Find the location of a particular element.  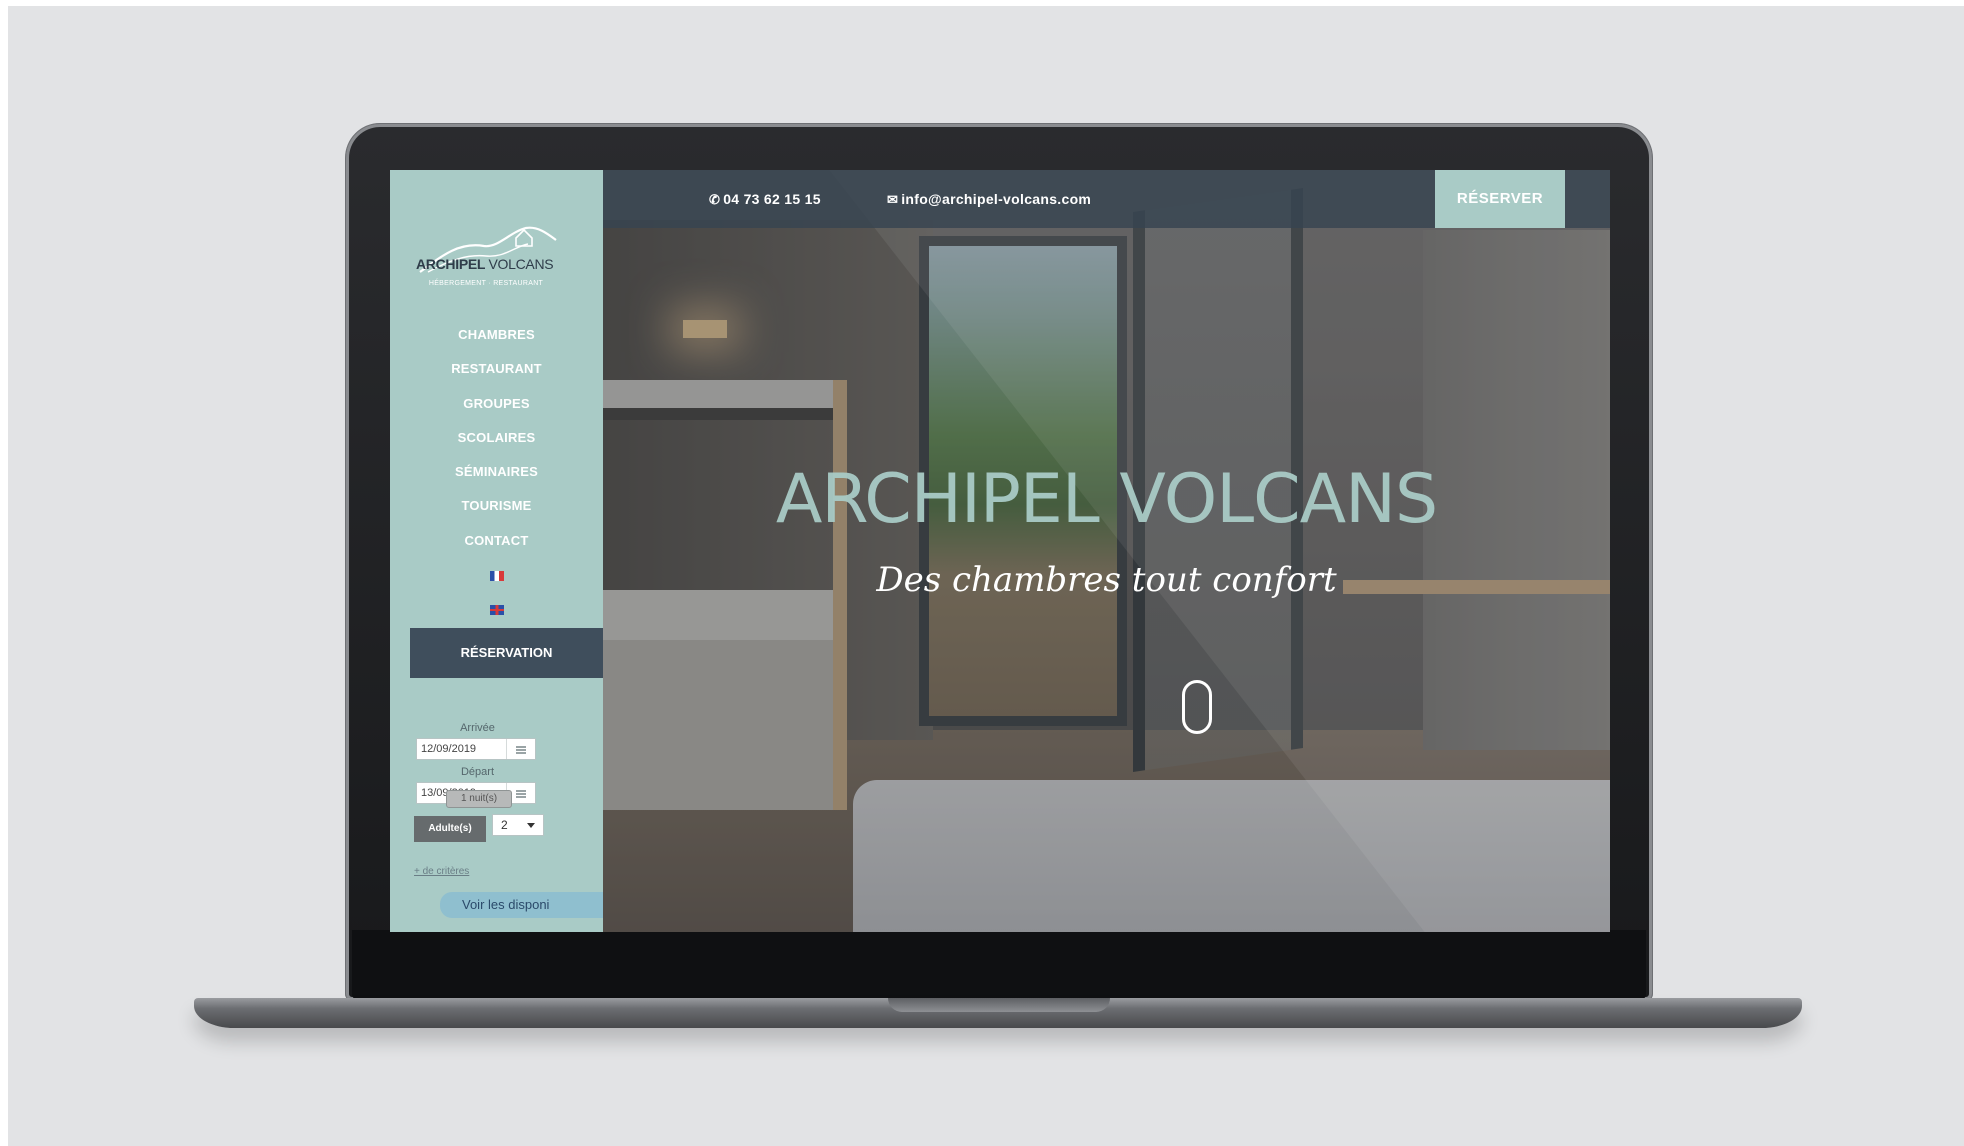

language-en is located at coordinates (496, 609).